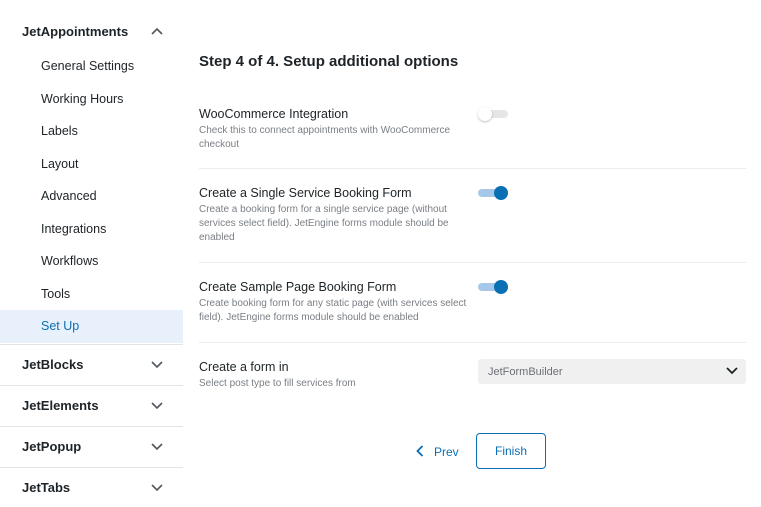 Image resolution: width=761 pixels, height=507 pixels. Describe the element at coordinates (91, 364) in the screenshot. I see `sidebar-group-jetblocks: JetBlocks` at that location.